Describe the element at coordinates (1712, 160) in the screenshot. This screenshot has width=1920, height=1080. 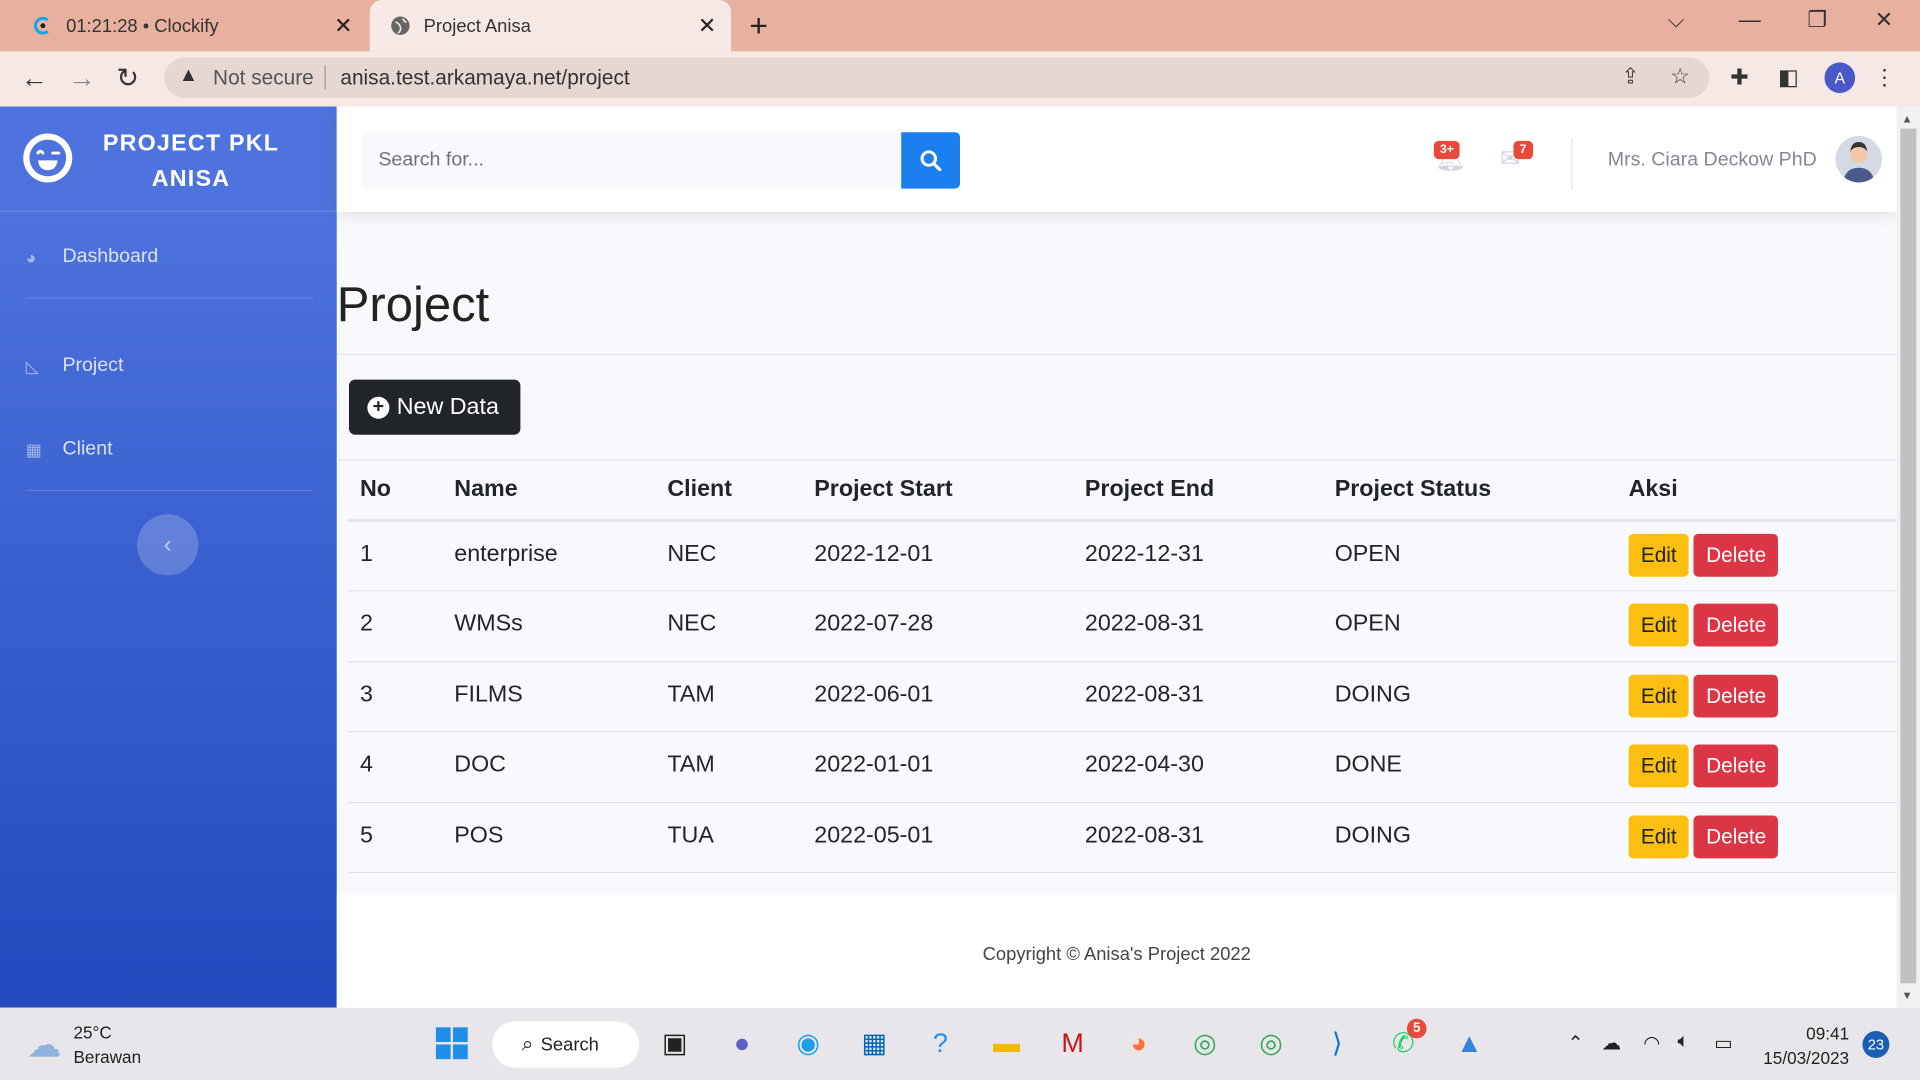
I see `user-name: Mrs. Ciara Deckow PhD` at that location.